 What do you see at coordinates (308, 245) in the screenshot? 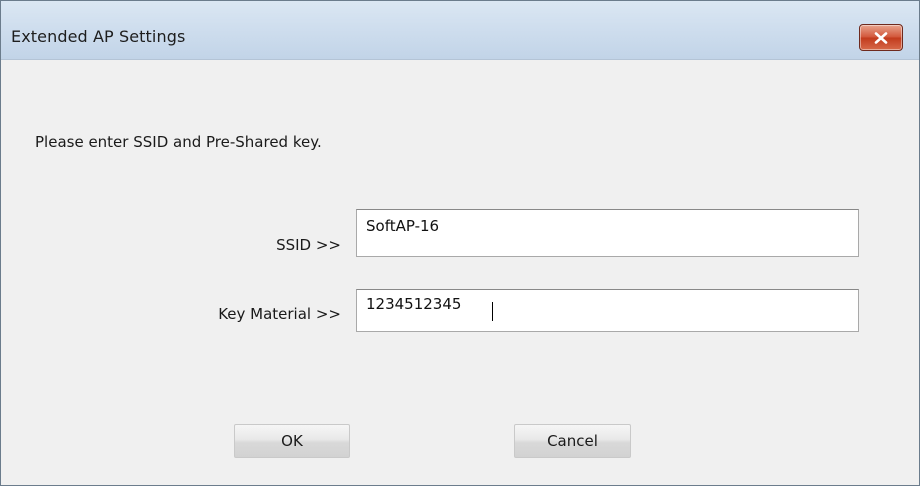
I see `ssid-label: SSID >>` at bounding box center [308, 245].